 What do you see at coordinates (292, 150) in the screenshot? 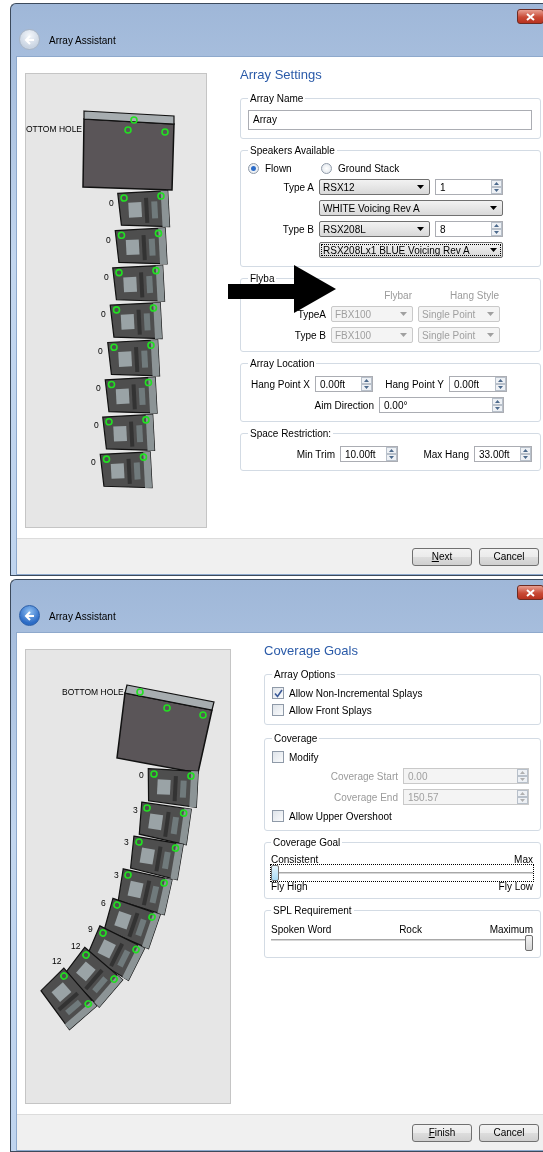
I see `group-title: Speakers Available` at bounding box center [292, 150].